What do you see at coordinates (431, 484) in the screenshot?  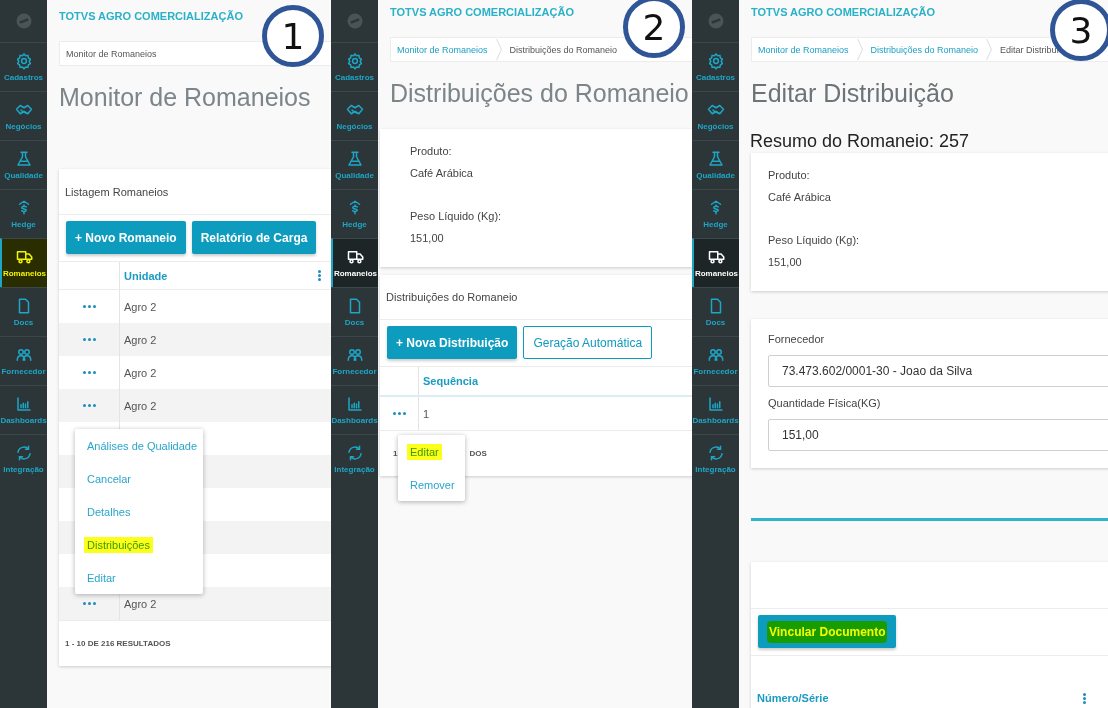 I see `menu-item: Remover` at bounding box center [431, 484].